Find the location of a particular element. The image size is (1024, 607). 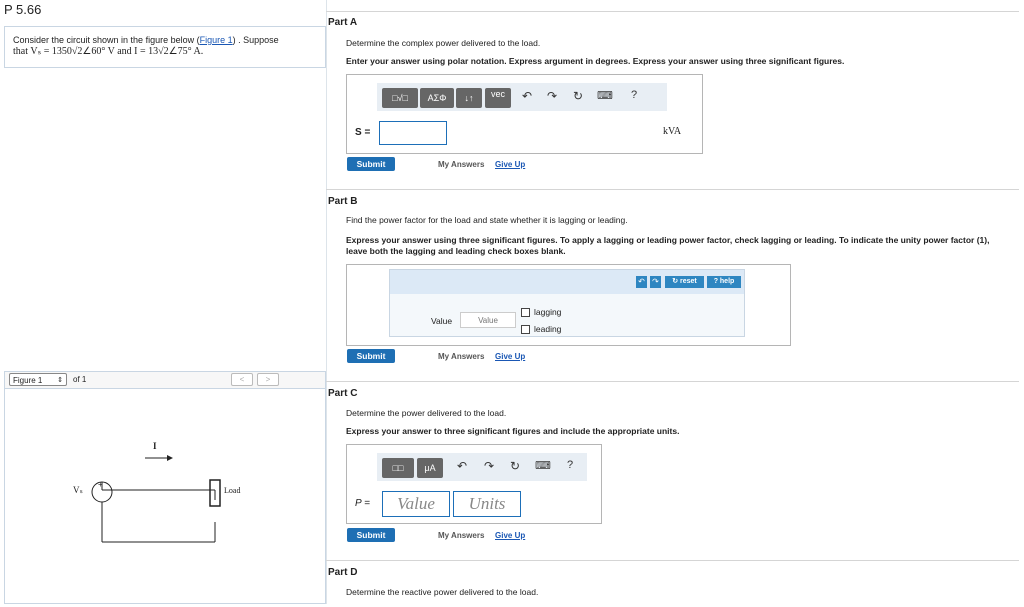

part-a-answer-box: □√□ AΣΦ ↓↑ vec ↶ ↷ ↻ ⌨ ? S = kVA is located at coordinates (524, 114).